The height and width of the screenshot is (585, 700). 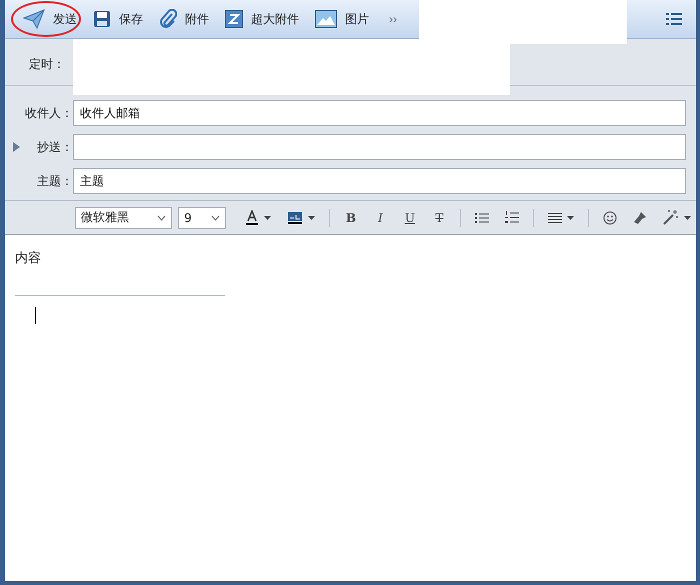 What do you see at coordinates (440, 217) in the screenshot?
I see `format-button: T` at bounding box center [440, 217].